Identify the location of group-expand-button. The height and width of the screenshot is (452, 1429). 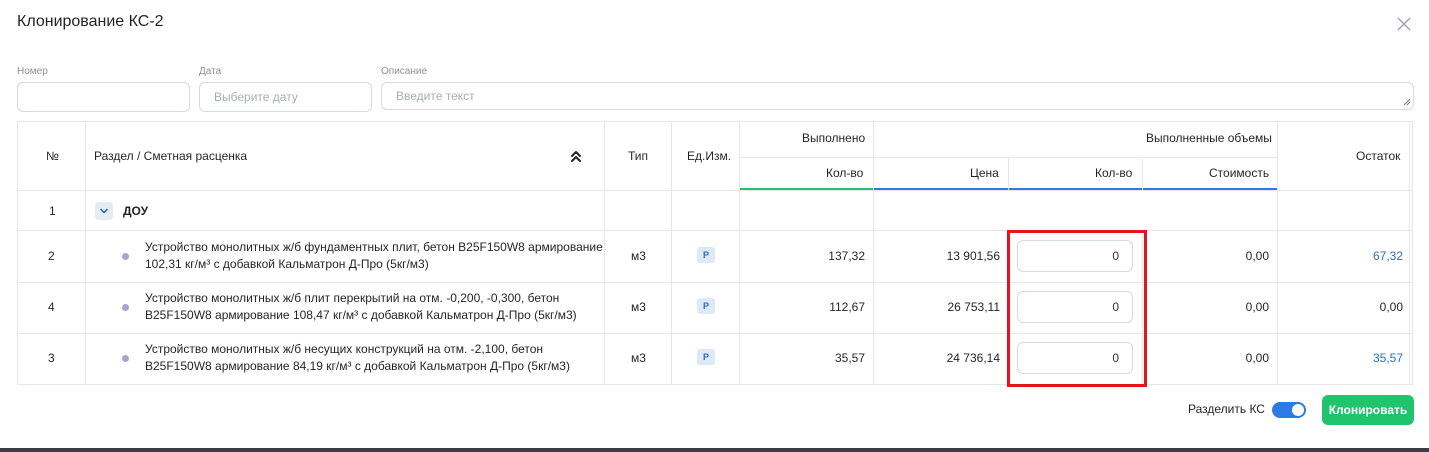
(104, 211).